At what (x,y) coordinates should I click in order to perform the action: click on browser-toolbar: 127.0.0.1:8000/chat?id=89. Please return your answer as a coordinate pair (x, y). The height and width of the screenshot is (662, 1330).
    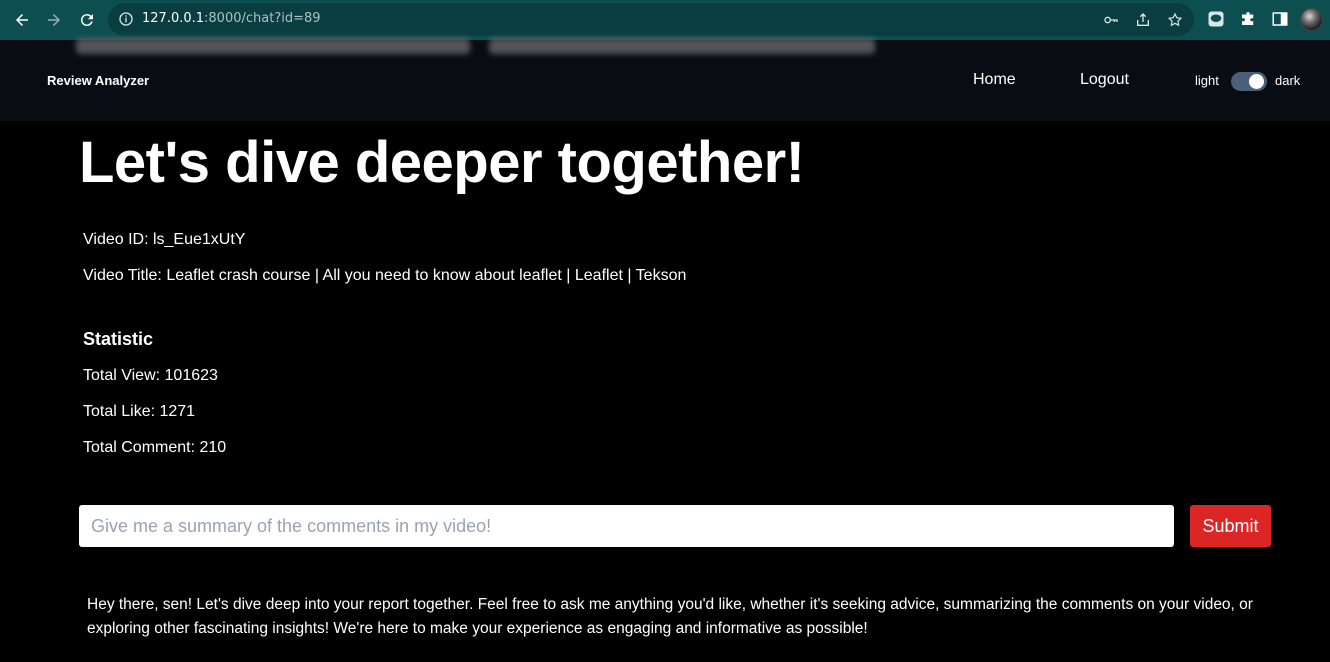
    Looking at the image, I should click on (665, 20).